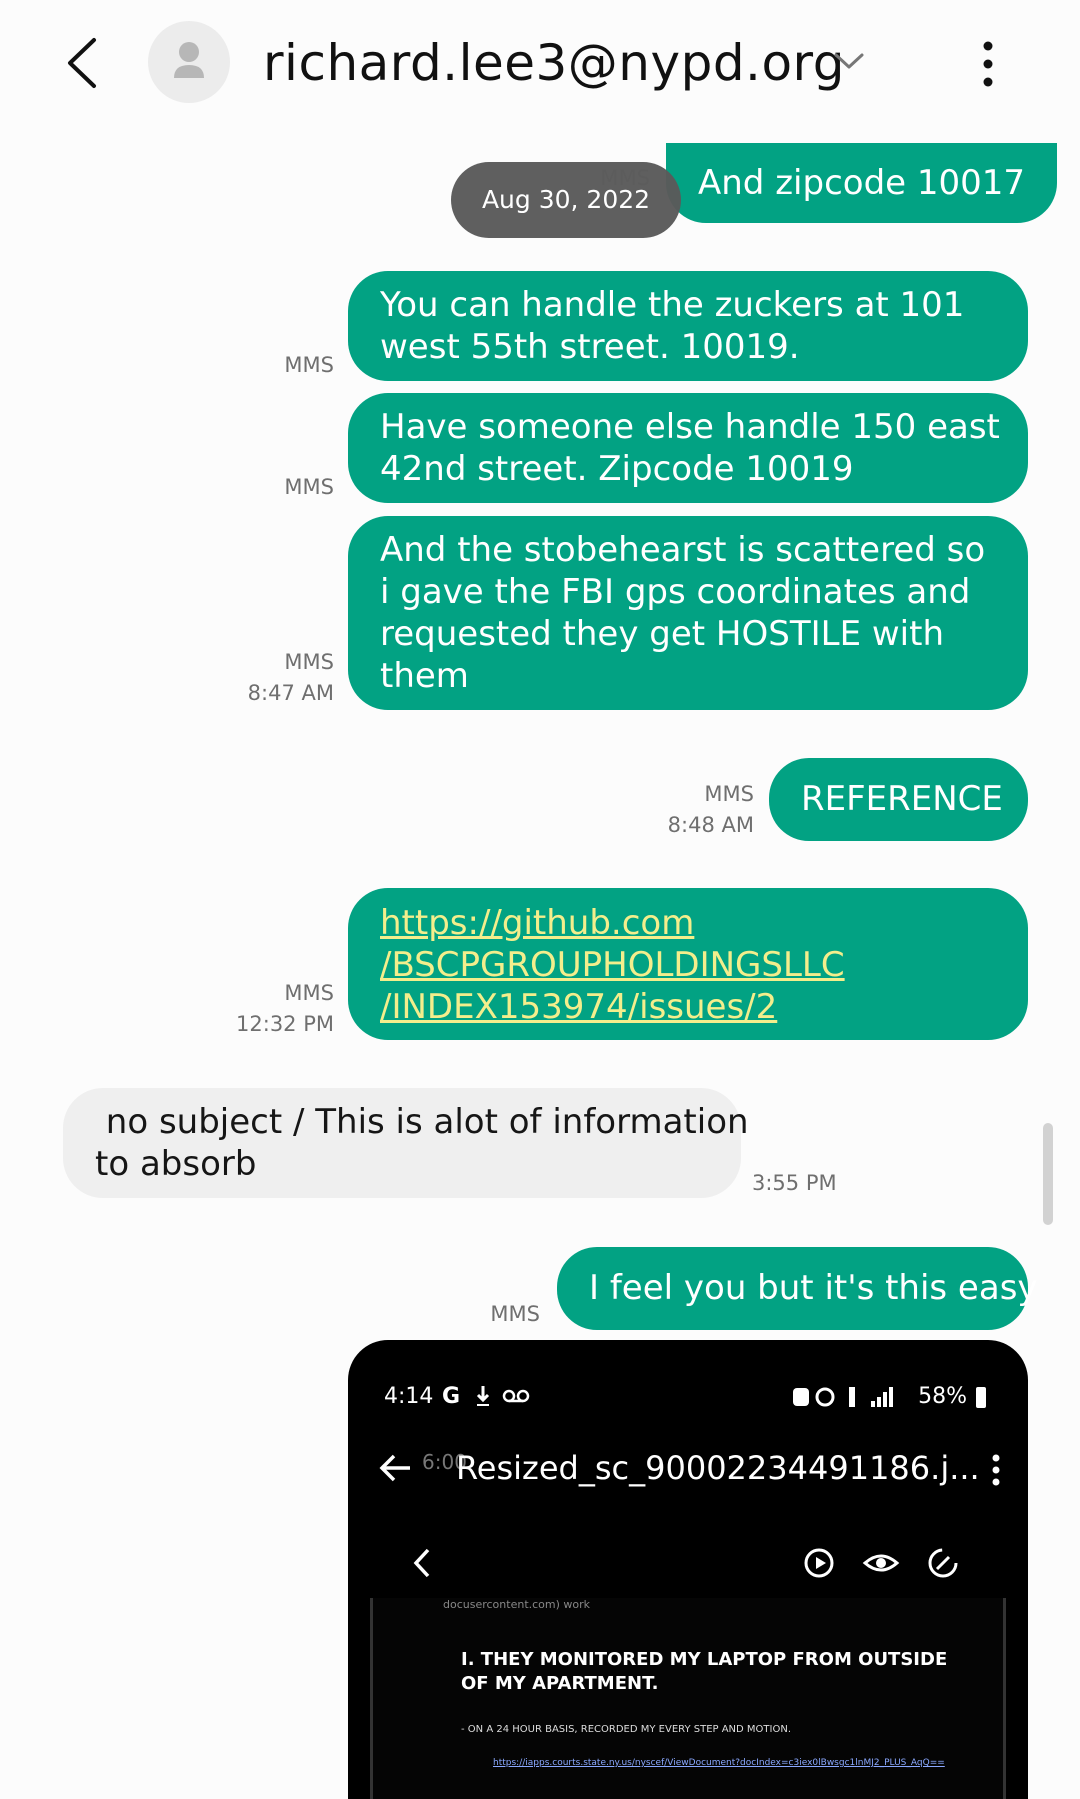 The width and height of the screenshot is (1080, 1799). I want to click on rotate-icon, so click(943, 1563).